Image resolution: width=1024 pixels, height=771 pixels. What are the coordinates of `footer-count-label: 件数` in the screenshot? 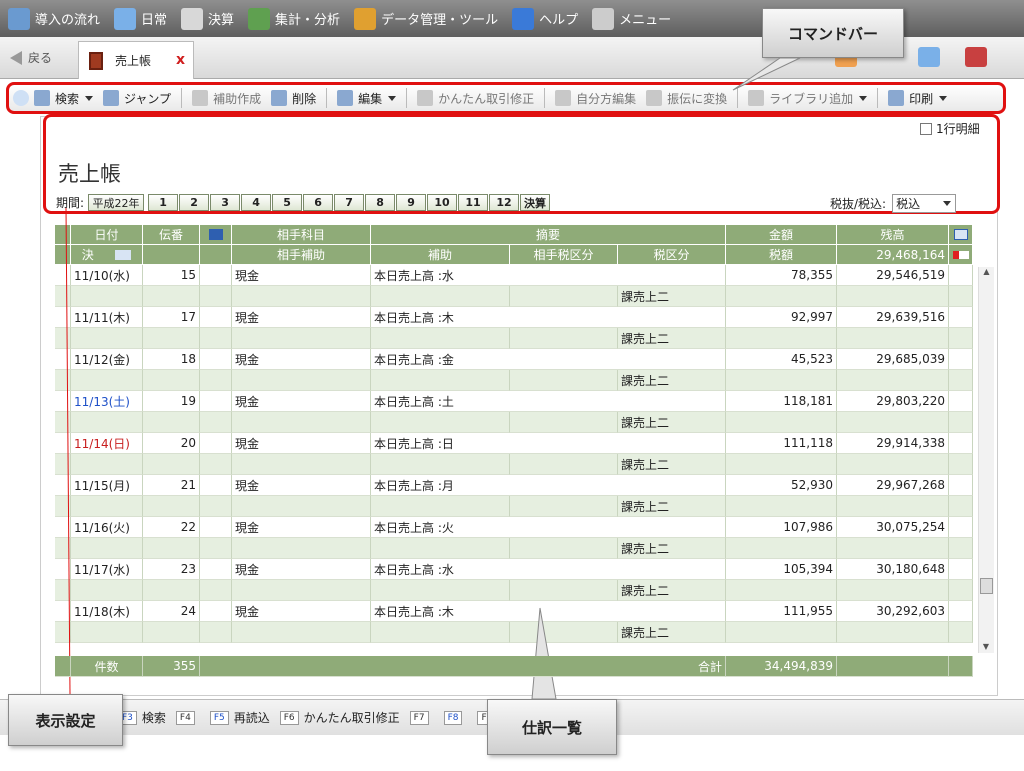 It's located at (107, 666).